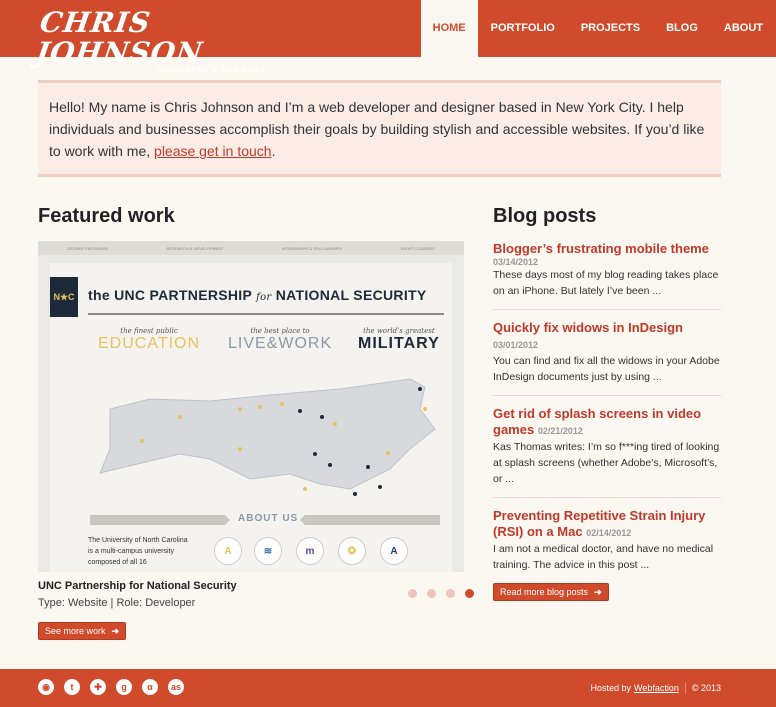 Image resolution: width=776 pixels, height=707 pixels. Describe the element at coordinates (388, 688) in the screenshot. I see `site-footer: ◉ t ✚ g α as Hosted by Webfaction © 2013` at that location.